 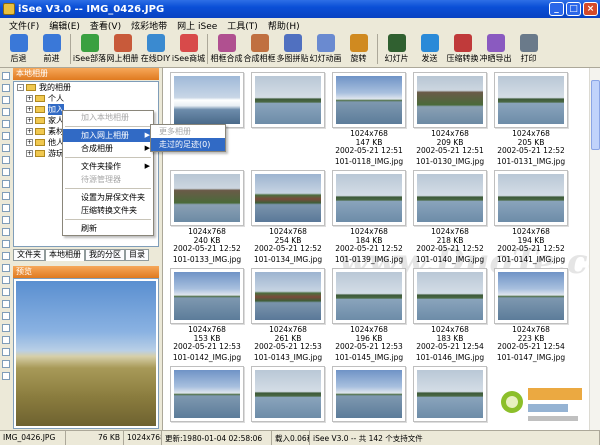 What do you see at coordinates (108, 135) in the screenshot?
I see `context-menu-item: 加入网上相册 ▶` at bounding box center [108, 135].